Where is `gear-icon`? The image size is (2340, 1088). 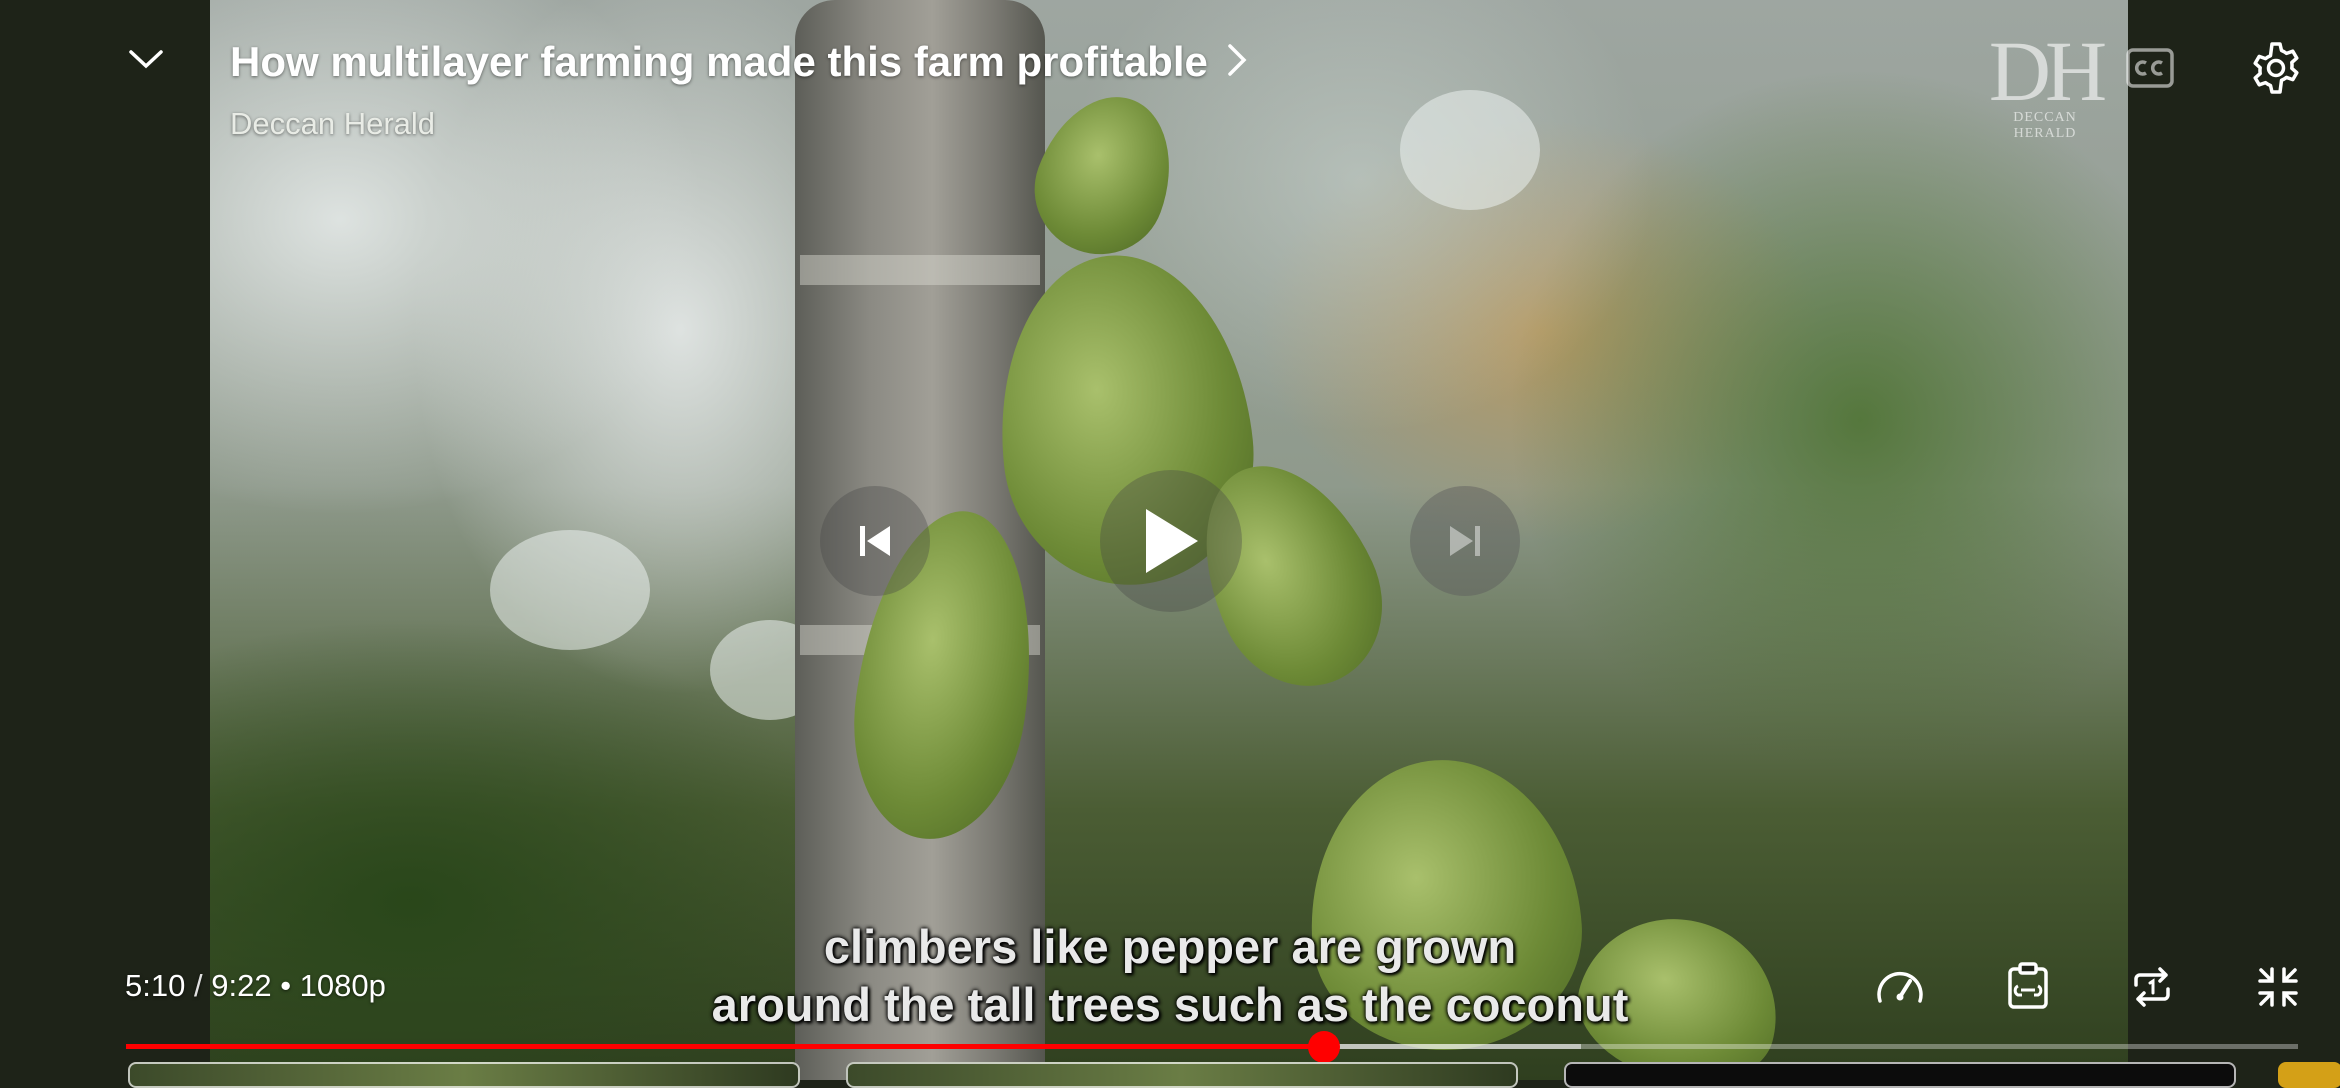
gear-icon is located at coordinates (2276, 68).